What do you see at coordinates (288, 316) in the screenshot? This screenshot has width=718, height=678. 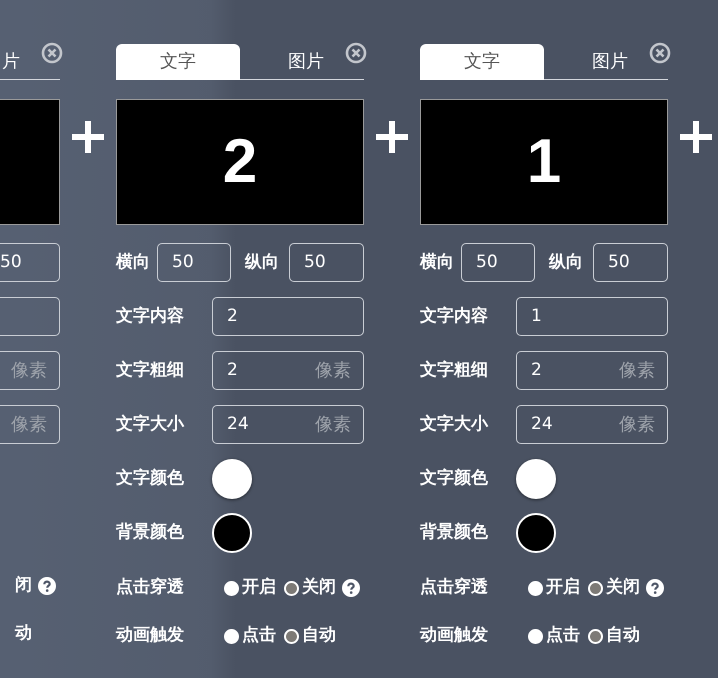 I see `input-field: 2` at bounding box center [288, 316].